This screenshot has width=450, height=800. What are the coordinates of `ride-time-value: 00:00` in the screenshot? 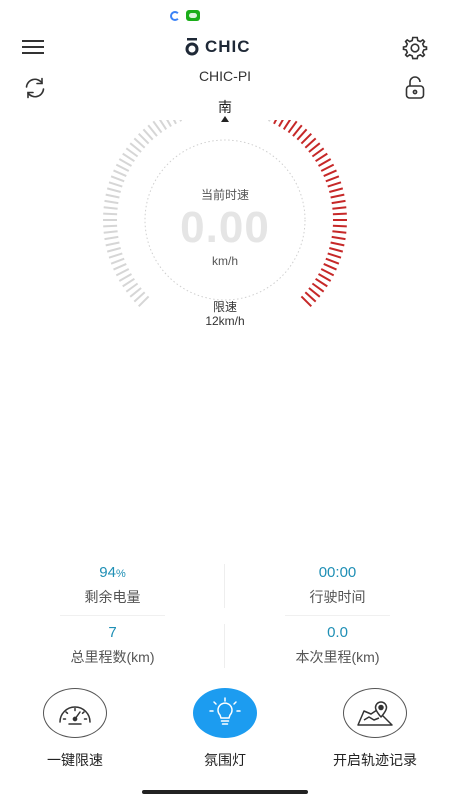 It's located at (337, 572).